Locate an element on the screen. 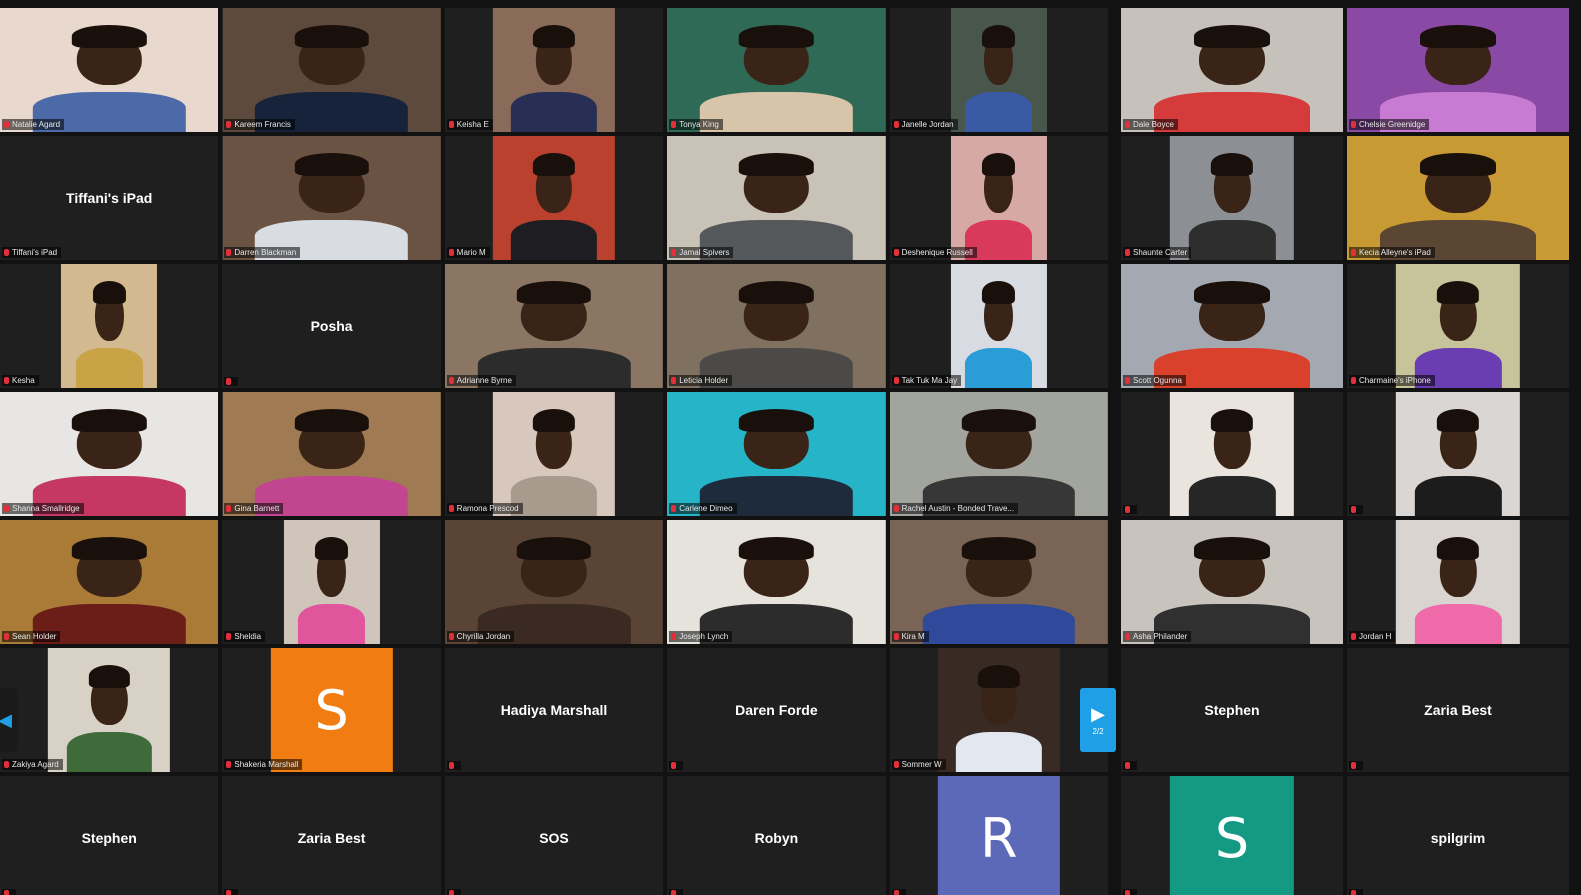 The width and height of the screenshot is (1581, 895). participant-tile: S is located at coordinates (1232, 835).